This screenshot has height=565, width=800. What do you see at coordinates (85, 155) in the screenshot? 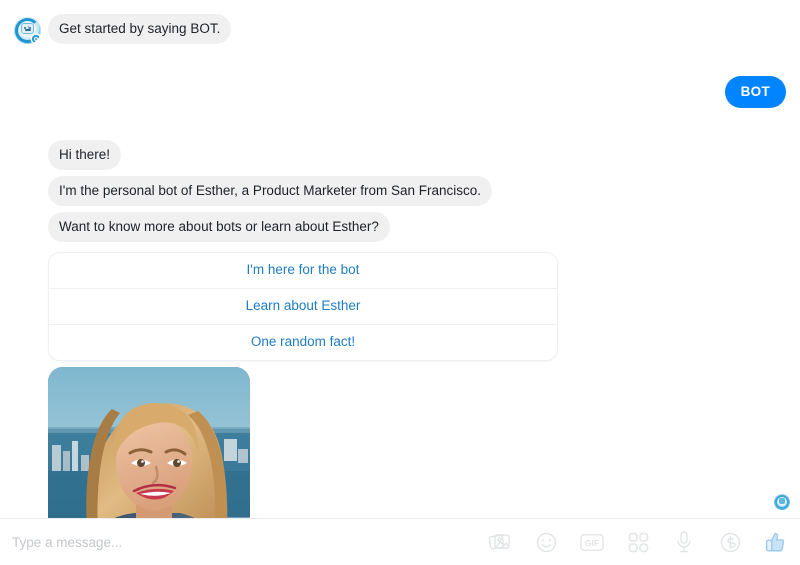
I see `message-bubble: Hi there!` at bounding box center [85, 155].